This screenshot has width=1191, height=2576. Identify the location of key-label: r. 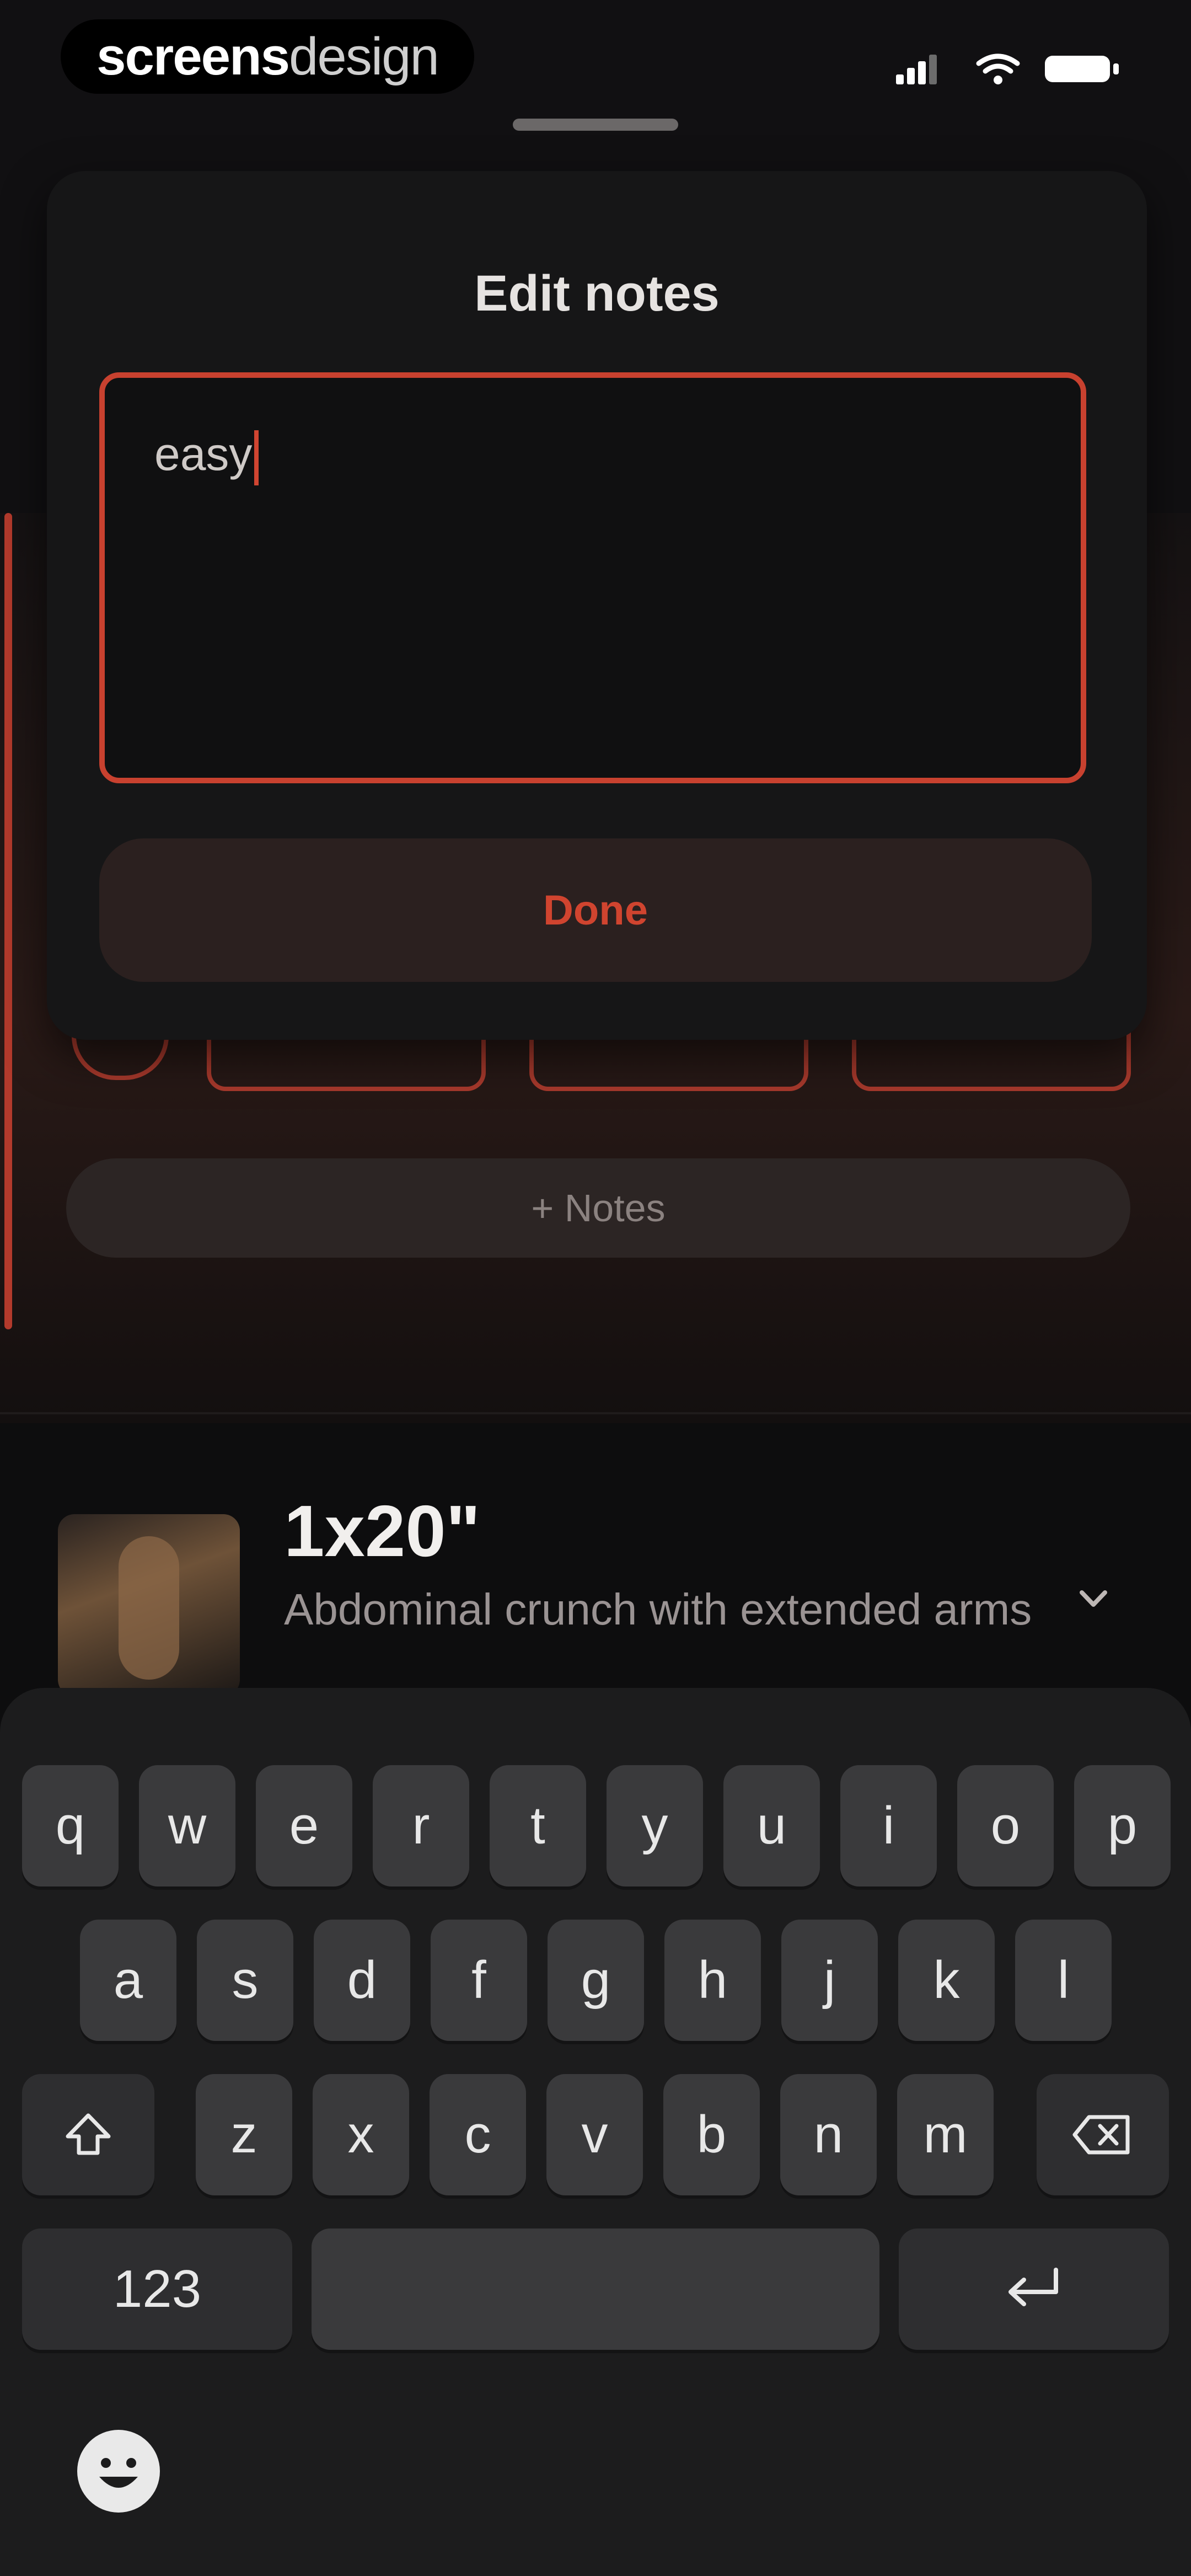
(421, 1825).